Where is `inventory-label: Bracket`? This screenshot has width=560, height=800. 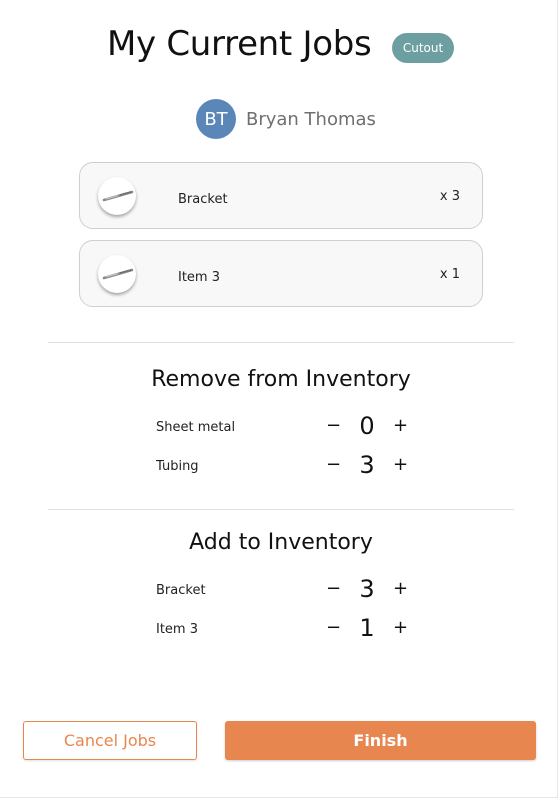
inventory-label: Bracket is located at coordinates (181, 590).